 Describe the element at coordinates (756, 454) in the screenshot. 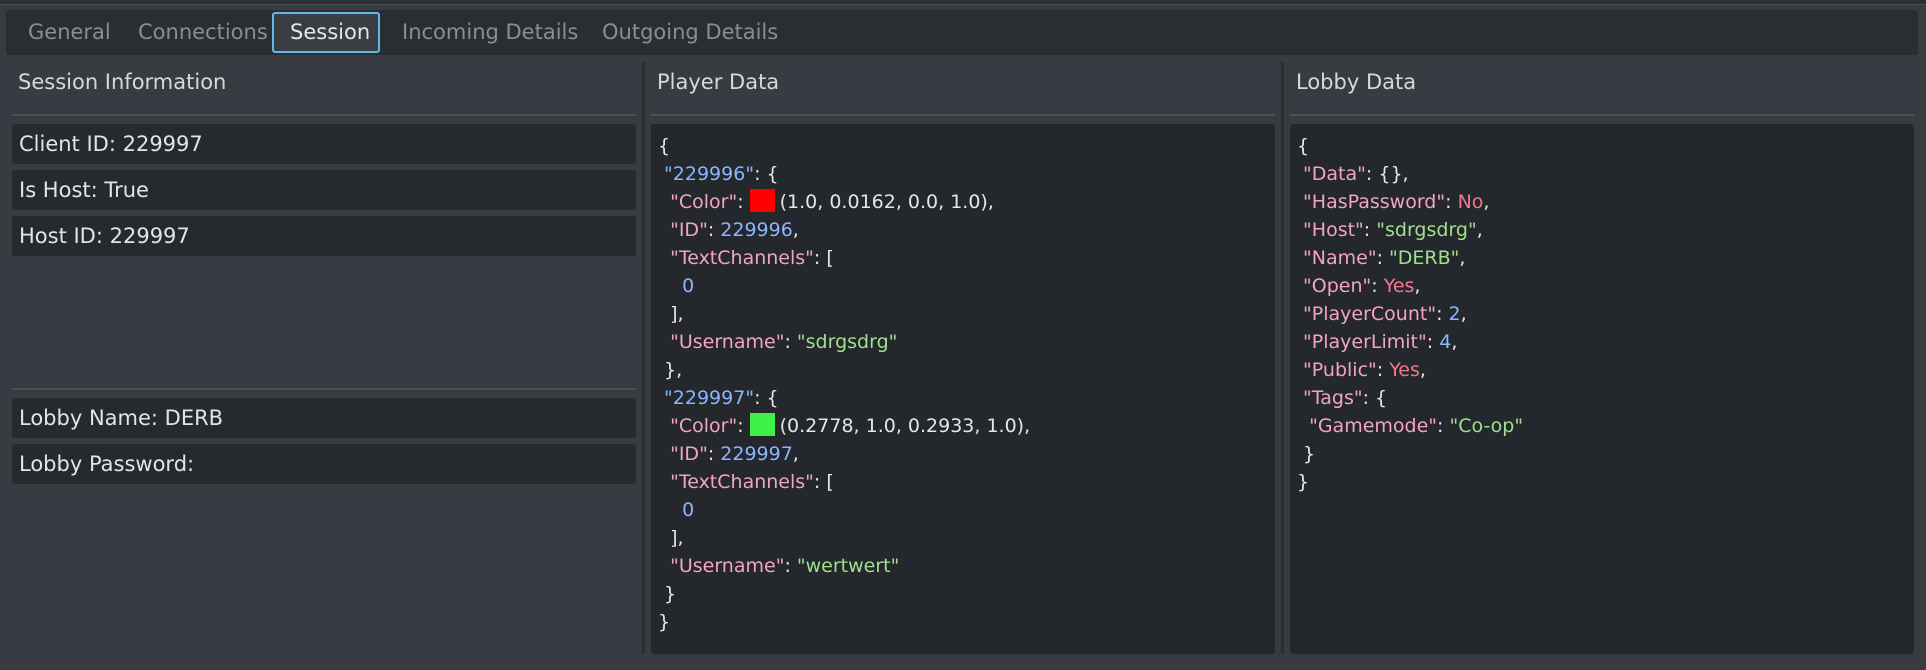

I see `json-number: 229997` at that location.